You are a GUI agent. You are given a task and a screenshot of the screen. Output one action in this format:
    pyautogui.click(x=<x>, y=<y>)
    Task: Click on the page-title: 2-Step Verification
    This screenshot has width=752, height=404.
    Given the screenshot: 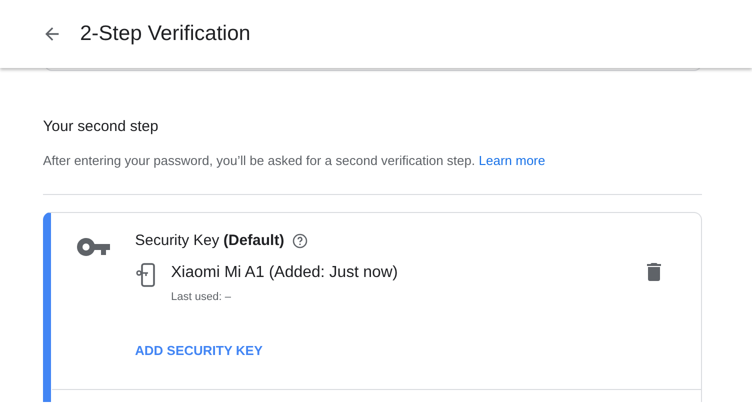 What is the action you would take?
    pyautogui.click(x=165, y=34)
    